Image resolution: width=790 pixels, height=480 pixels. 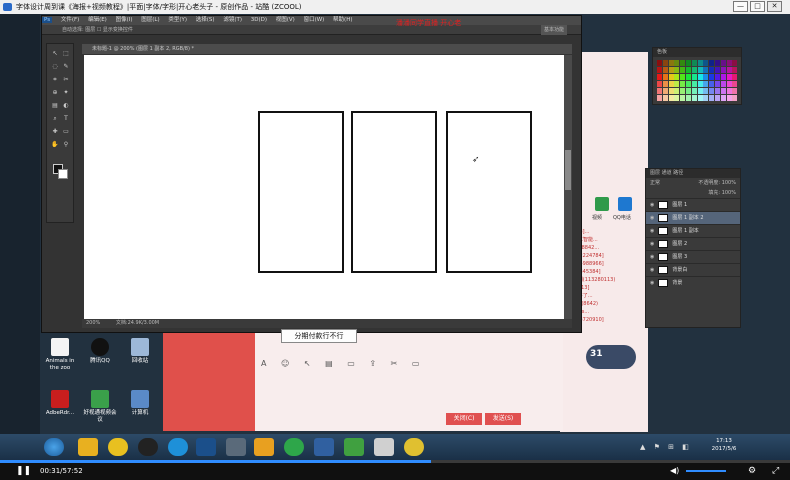 What do you see at coordinates (63, 174) in the screenshot?
I see `background-color-swatch` at bounding box center [63, 174].